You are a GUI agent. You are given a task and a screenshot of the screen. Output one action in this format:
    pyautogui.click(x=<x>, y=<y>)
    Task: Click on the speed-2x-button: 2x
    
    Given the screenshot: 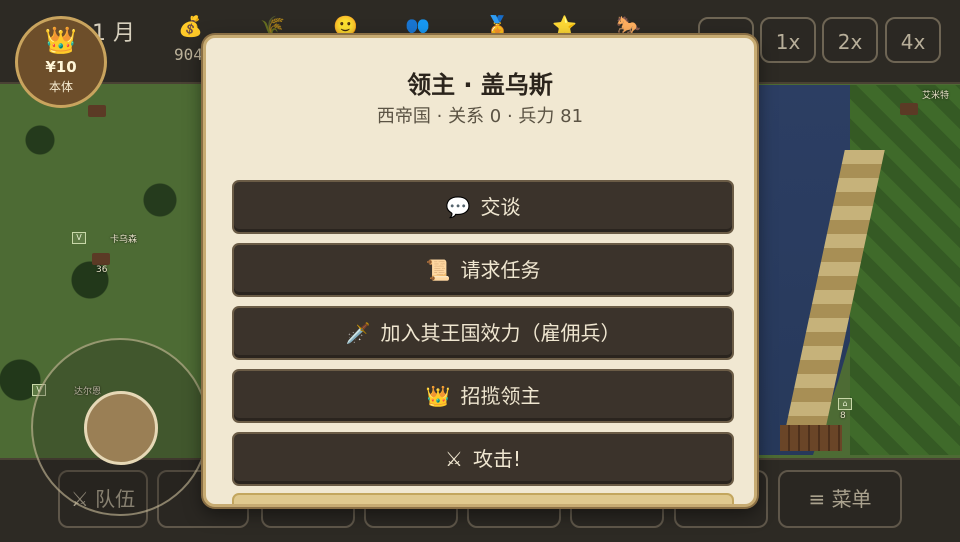 What is the action you would take?
    pyautogui.click(x=850, y=40)
    